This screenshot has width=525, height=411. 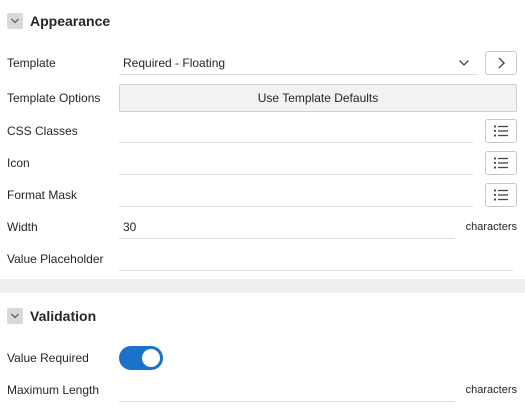 I want to click on icon-list-button, so click(x=501, y=163).